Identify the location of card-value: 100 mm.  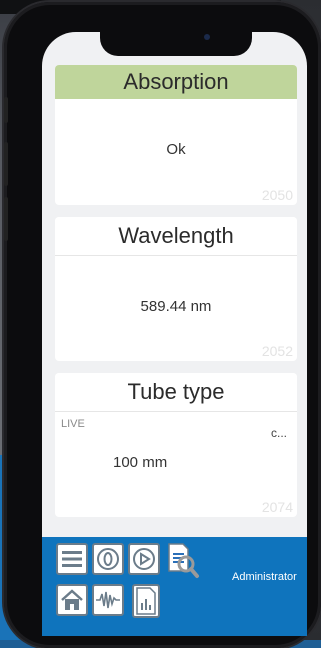
(140, 462).